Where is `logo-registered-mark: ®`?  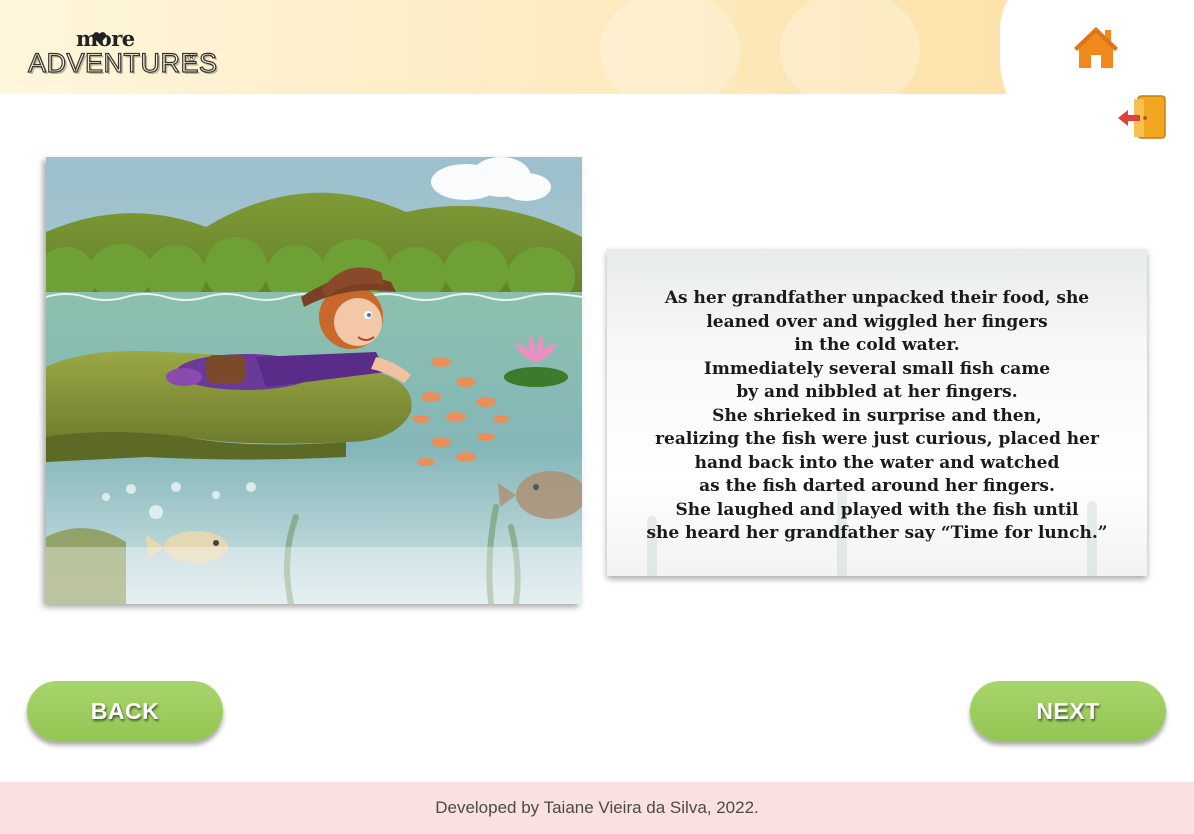 logo-registered-mark: ® is located at coordinates (191, 57).